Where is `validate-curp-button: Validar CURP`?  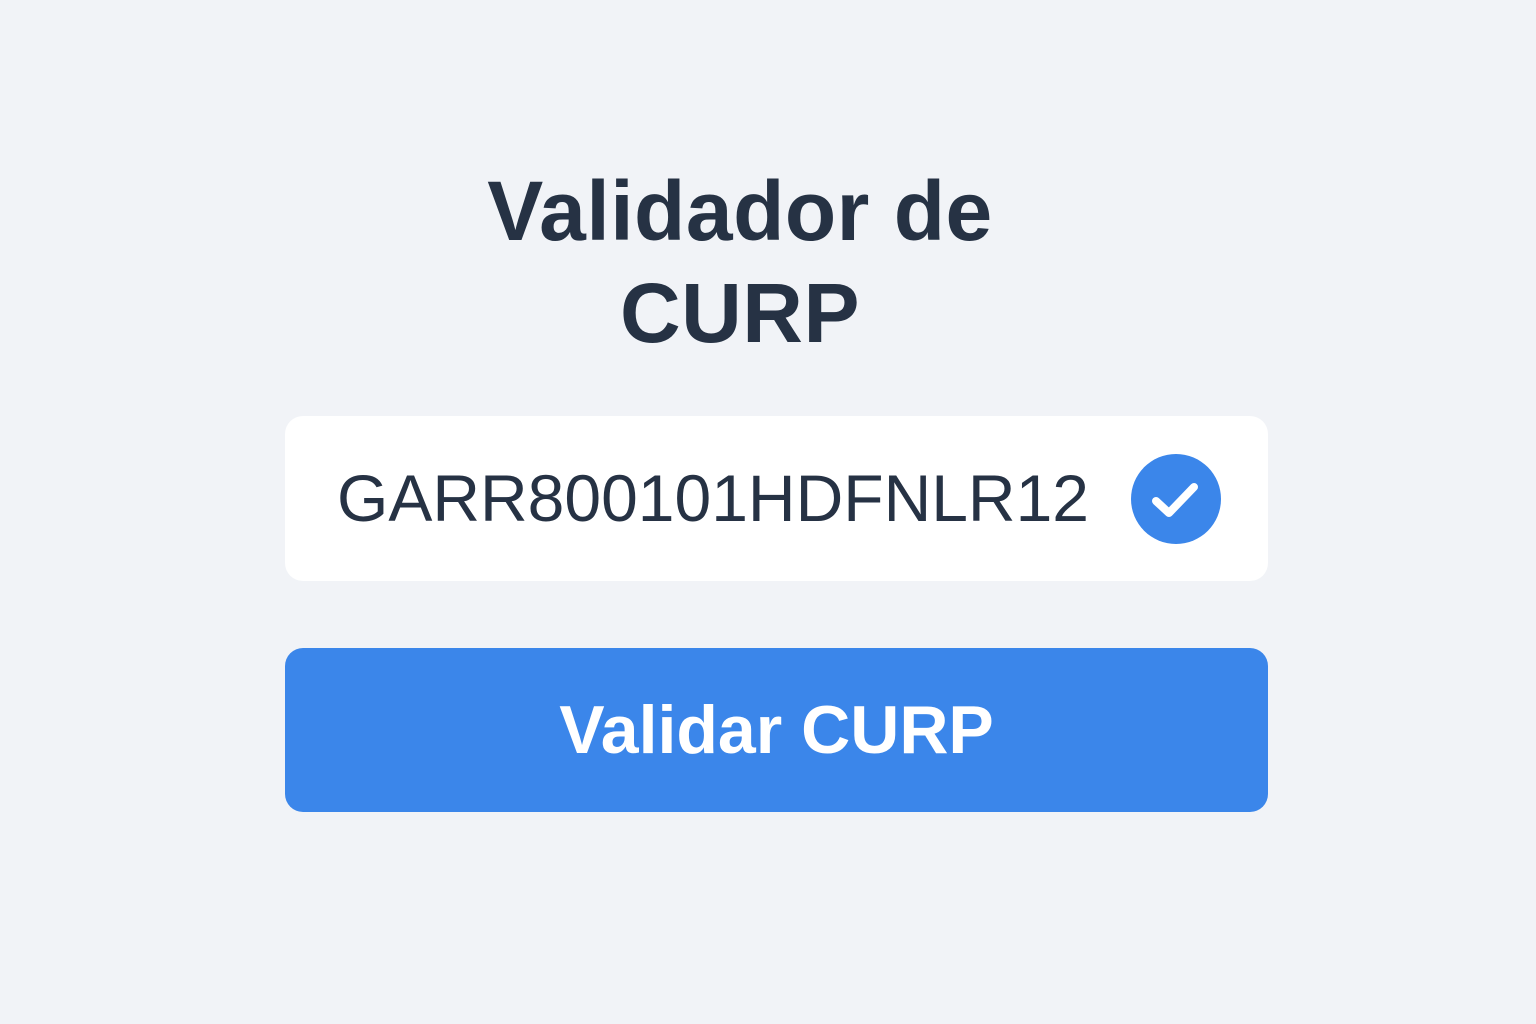
validate-curp-button: Validar CURP is located at coordinates (776, 730).